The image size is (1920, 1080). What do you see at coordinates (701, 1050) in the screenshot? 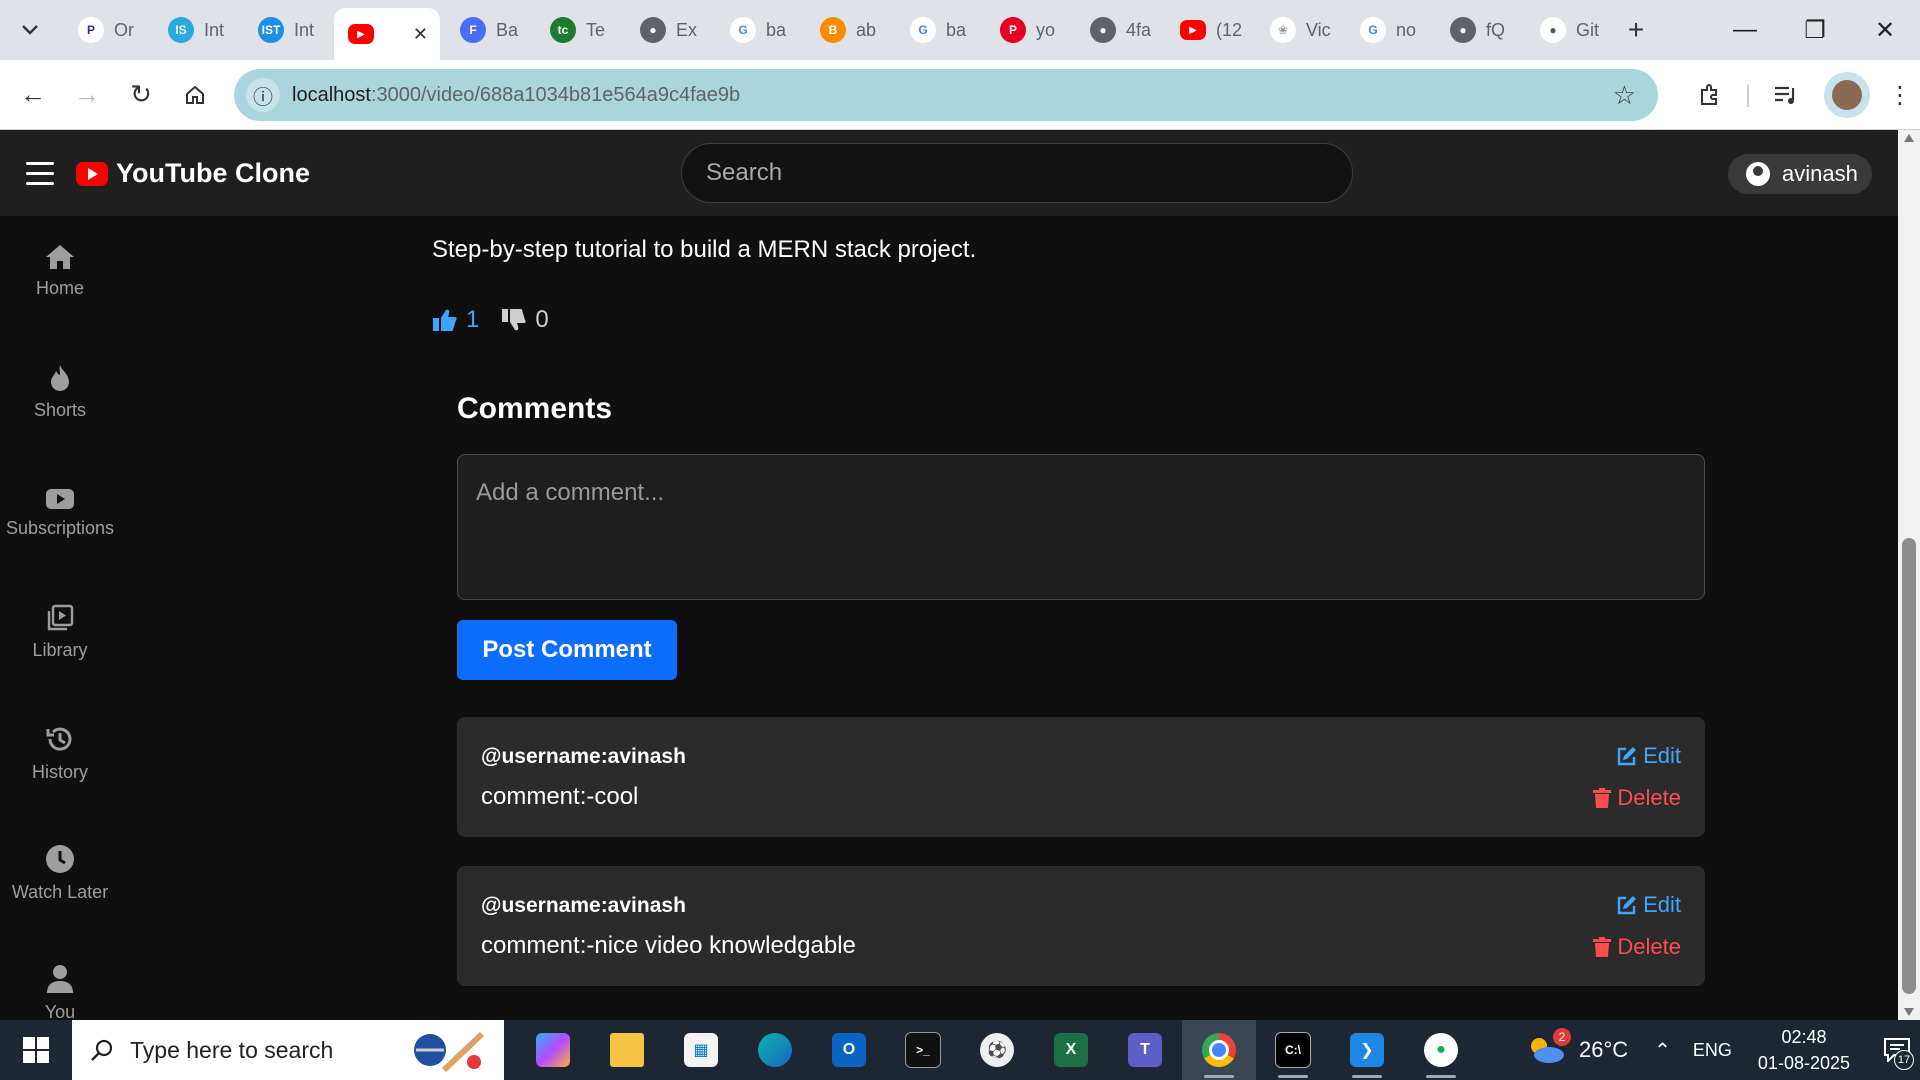
I see `store-icon: ▦` at bounding box center [701, 1050].